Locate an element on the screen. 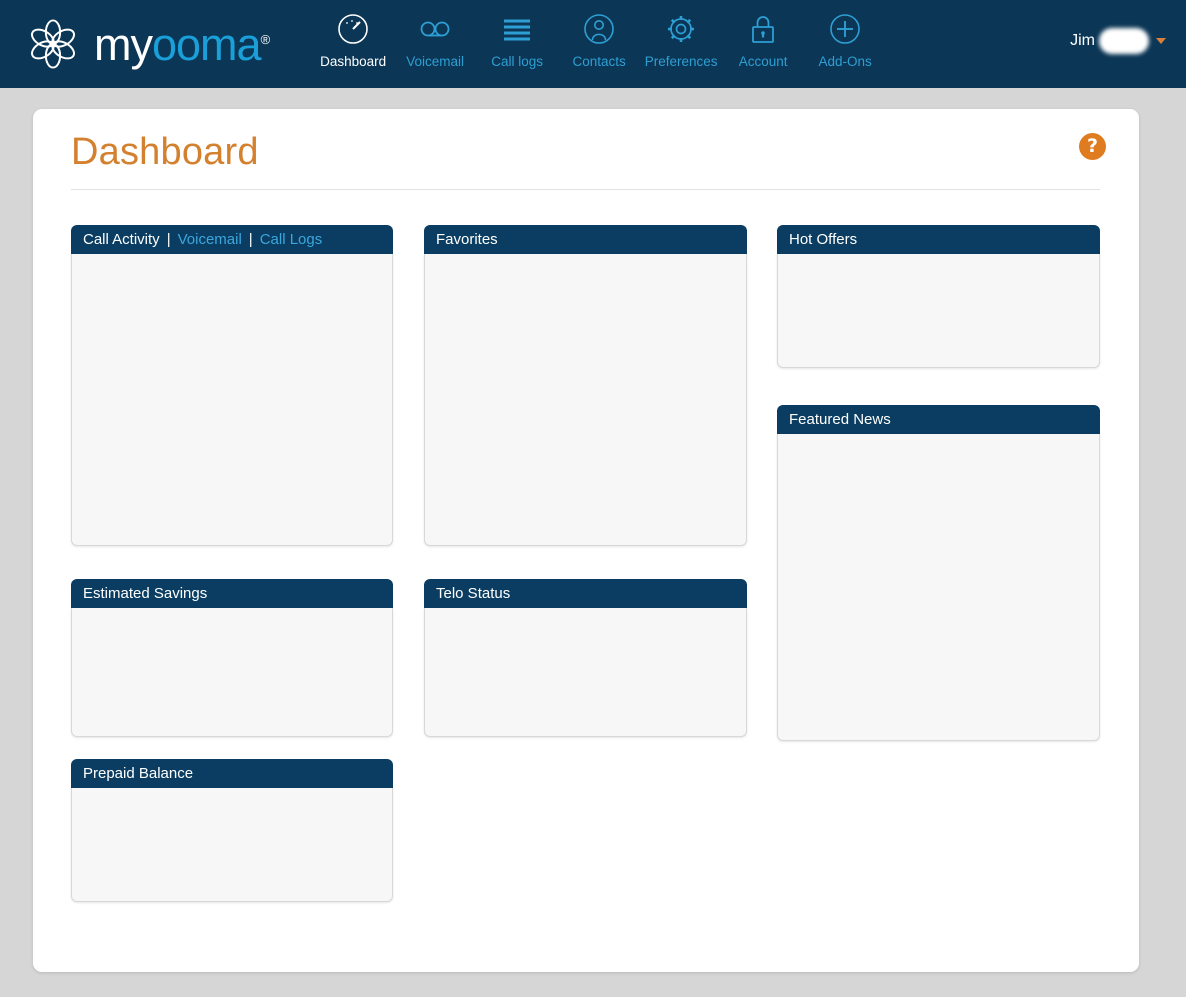 Image resolution: width=1186 pixels, height=997 pixels. registered-mark: ® is located at coordinates (265, 39).